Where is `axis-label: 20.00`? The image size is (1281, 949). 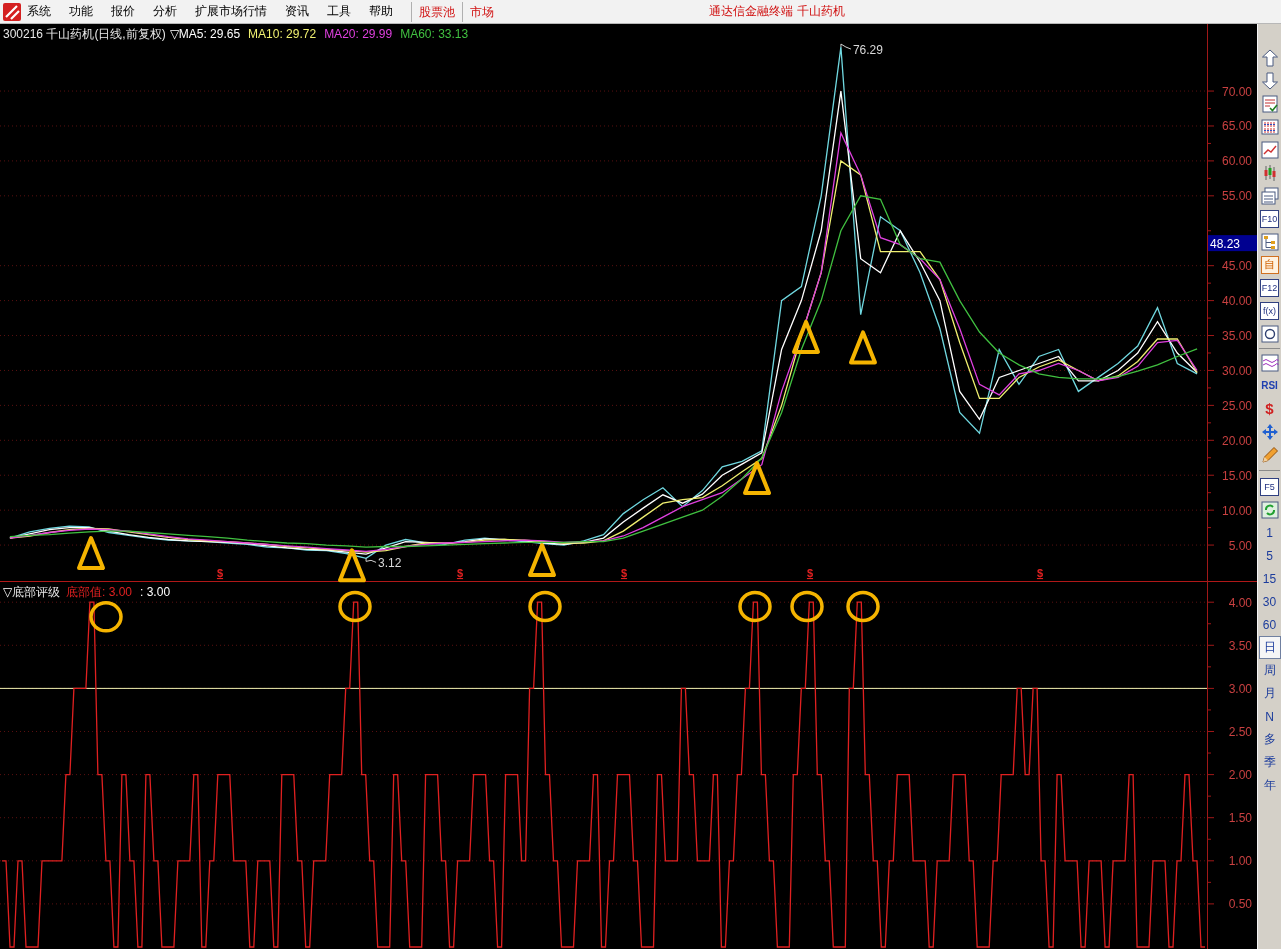 axis-label: 20.00 is located at coordinates (1236, 440).